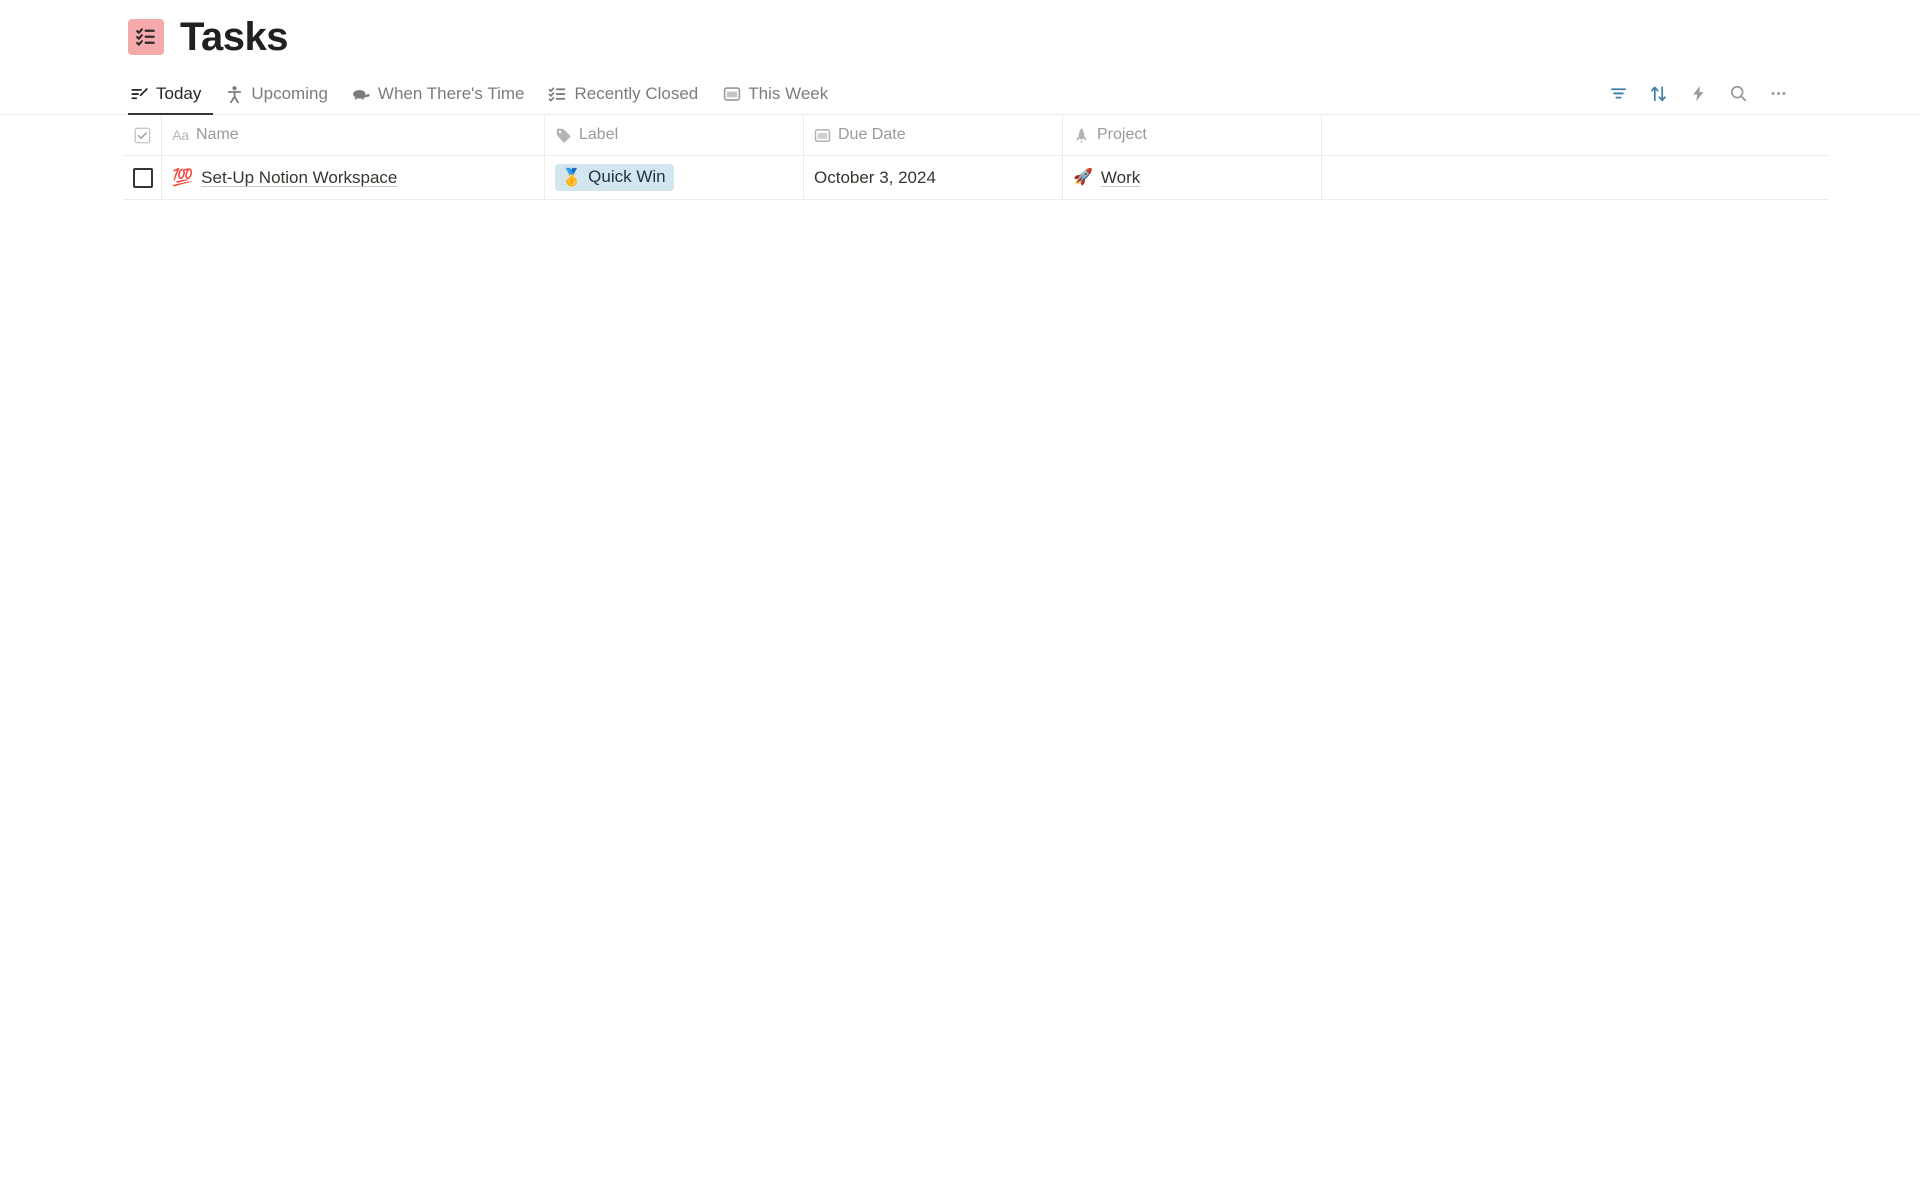  I want to click on title-aa-icon: Aa, so click(180, 135).